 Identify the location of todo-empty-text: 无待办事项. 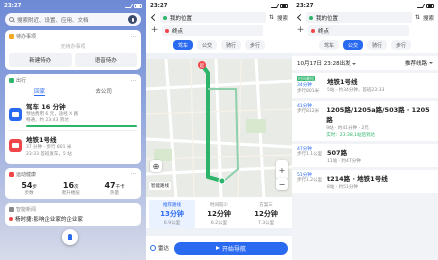
(73, 47).